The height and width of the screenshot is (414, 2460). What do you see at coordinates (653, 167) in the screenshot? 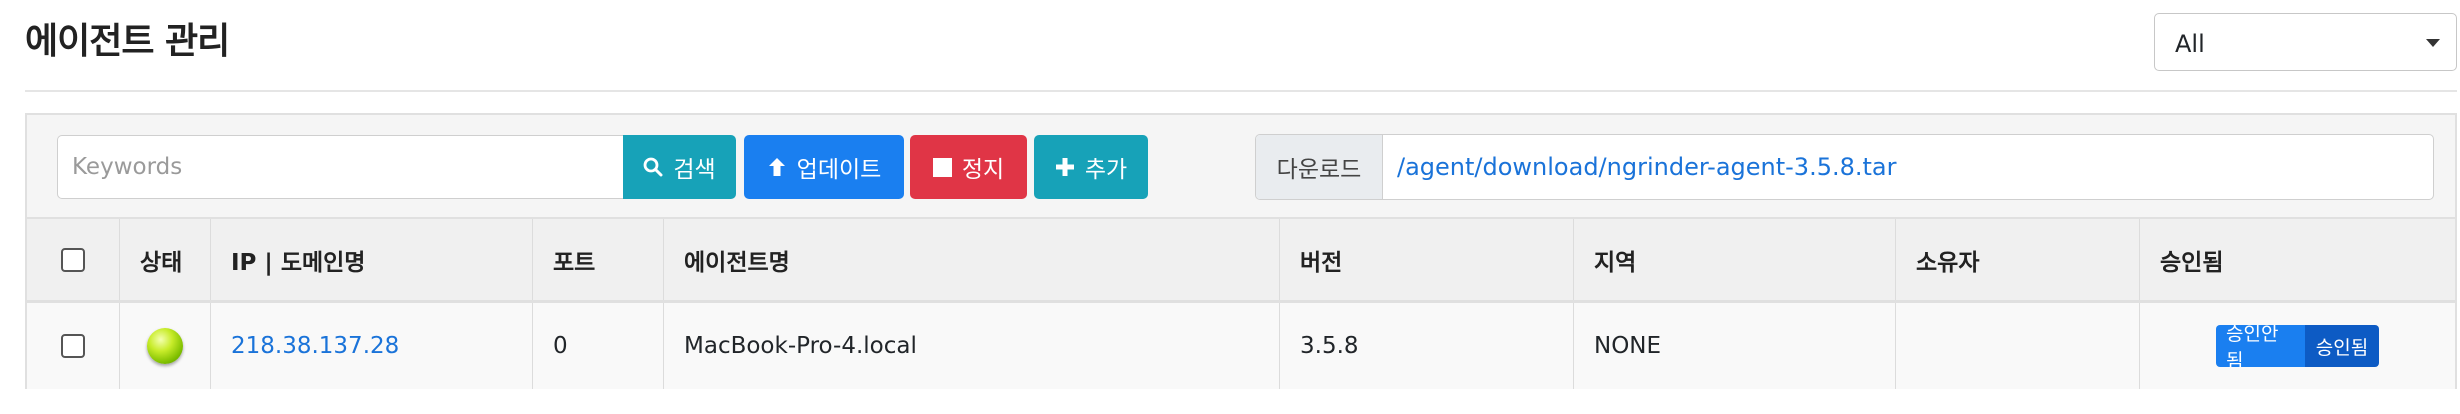
I see `search-icon` at bounding box center [653, 167].